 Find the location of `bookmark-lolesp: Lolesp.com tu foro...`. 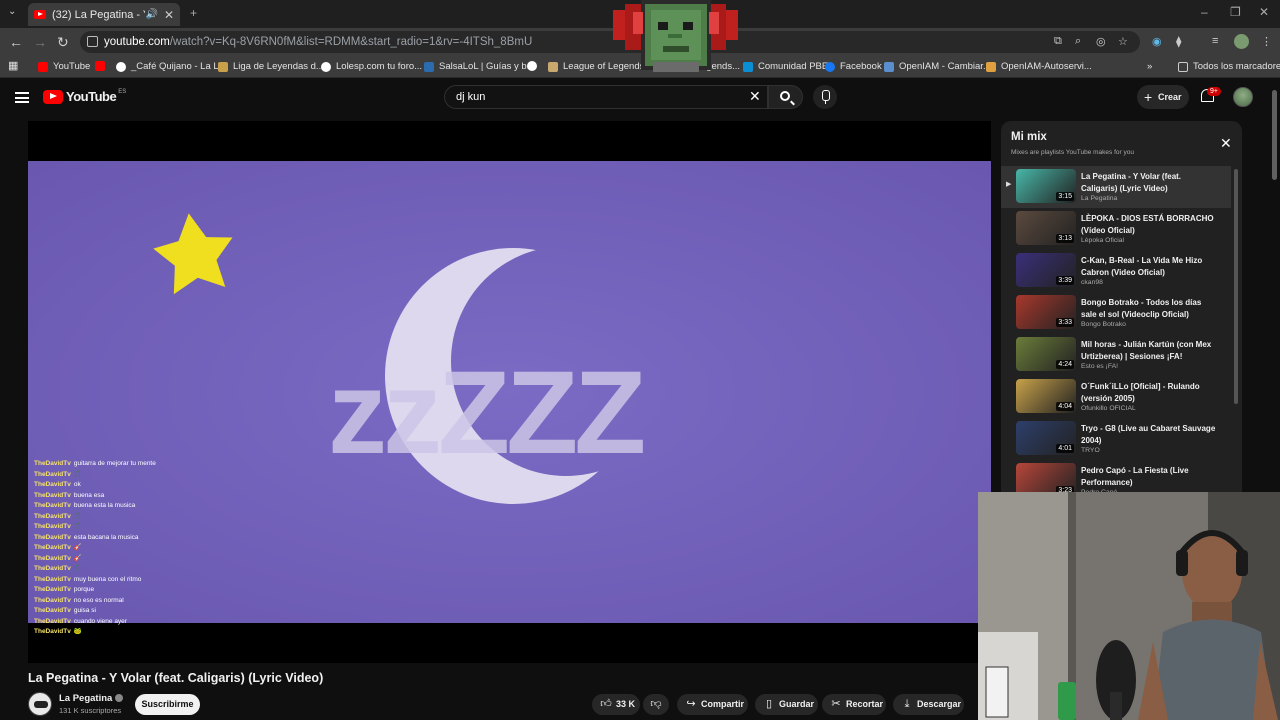

bookmark-lolesp: Lolesp.com tu foro... is located at coordinates (371, 66).